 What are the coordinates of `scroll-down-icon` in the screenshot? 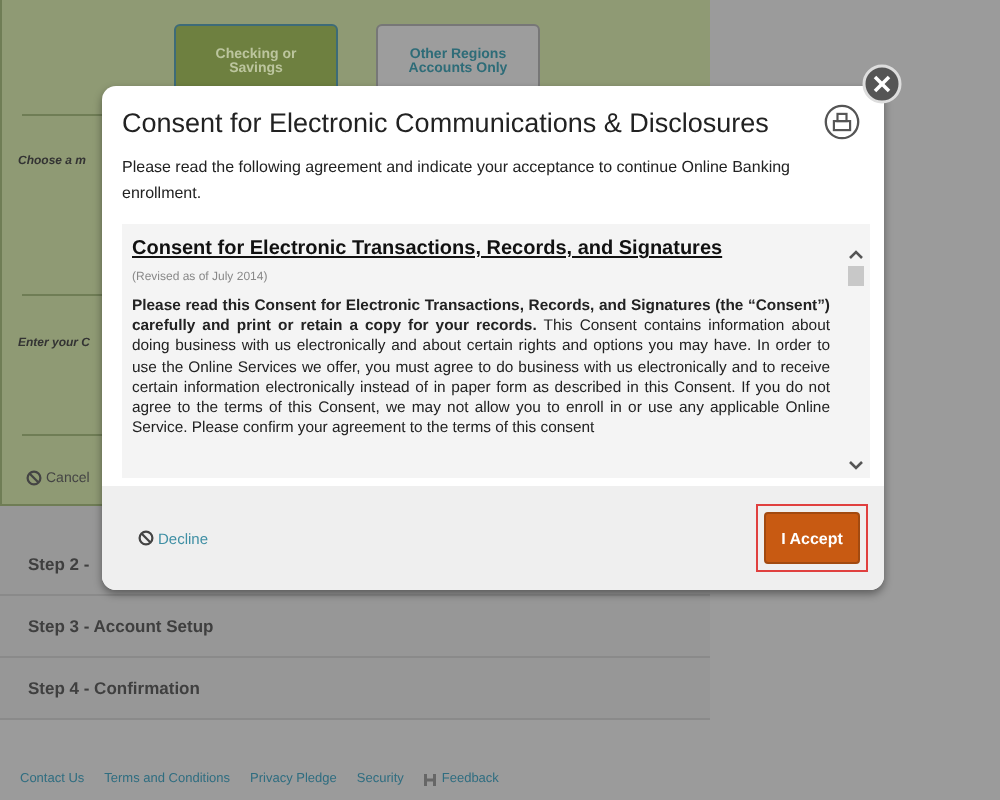 It's located at (855, 466).